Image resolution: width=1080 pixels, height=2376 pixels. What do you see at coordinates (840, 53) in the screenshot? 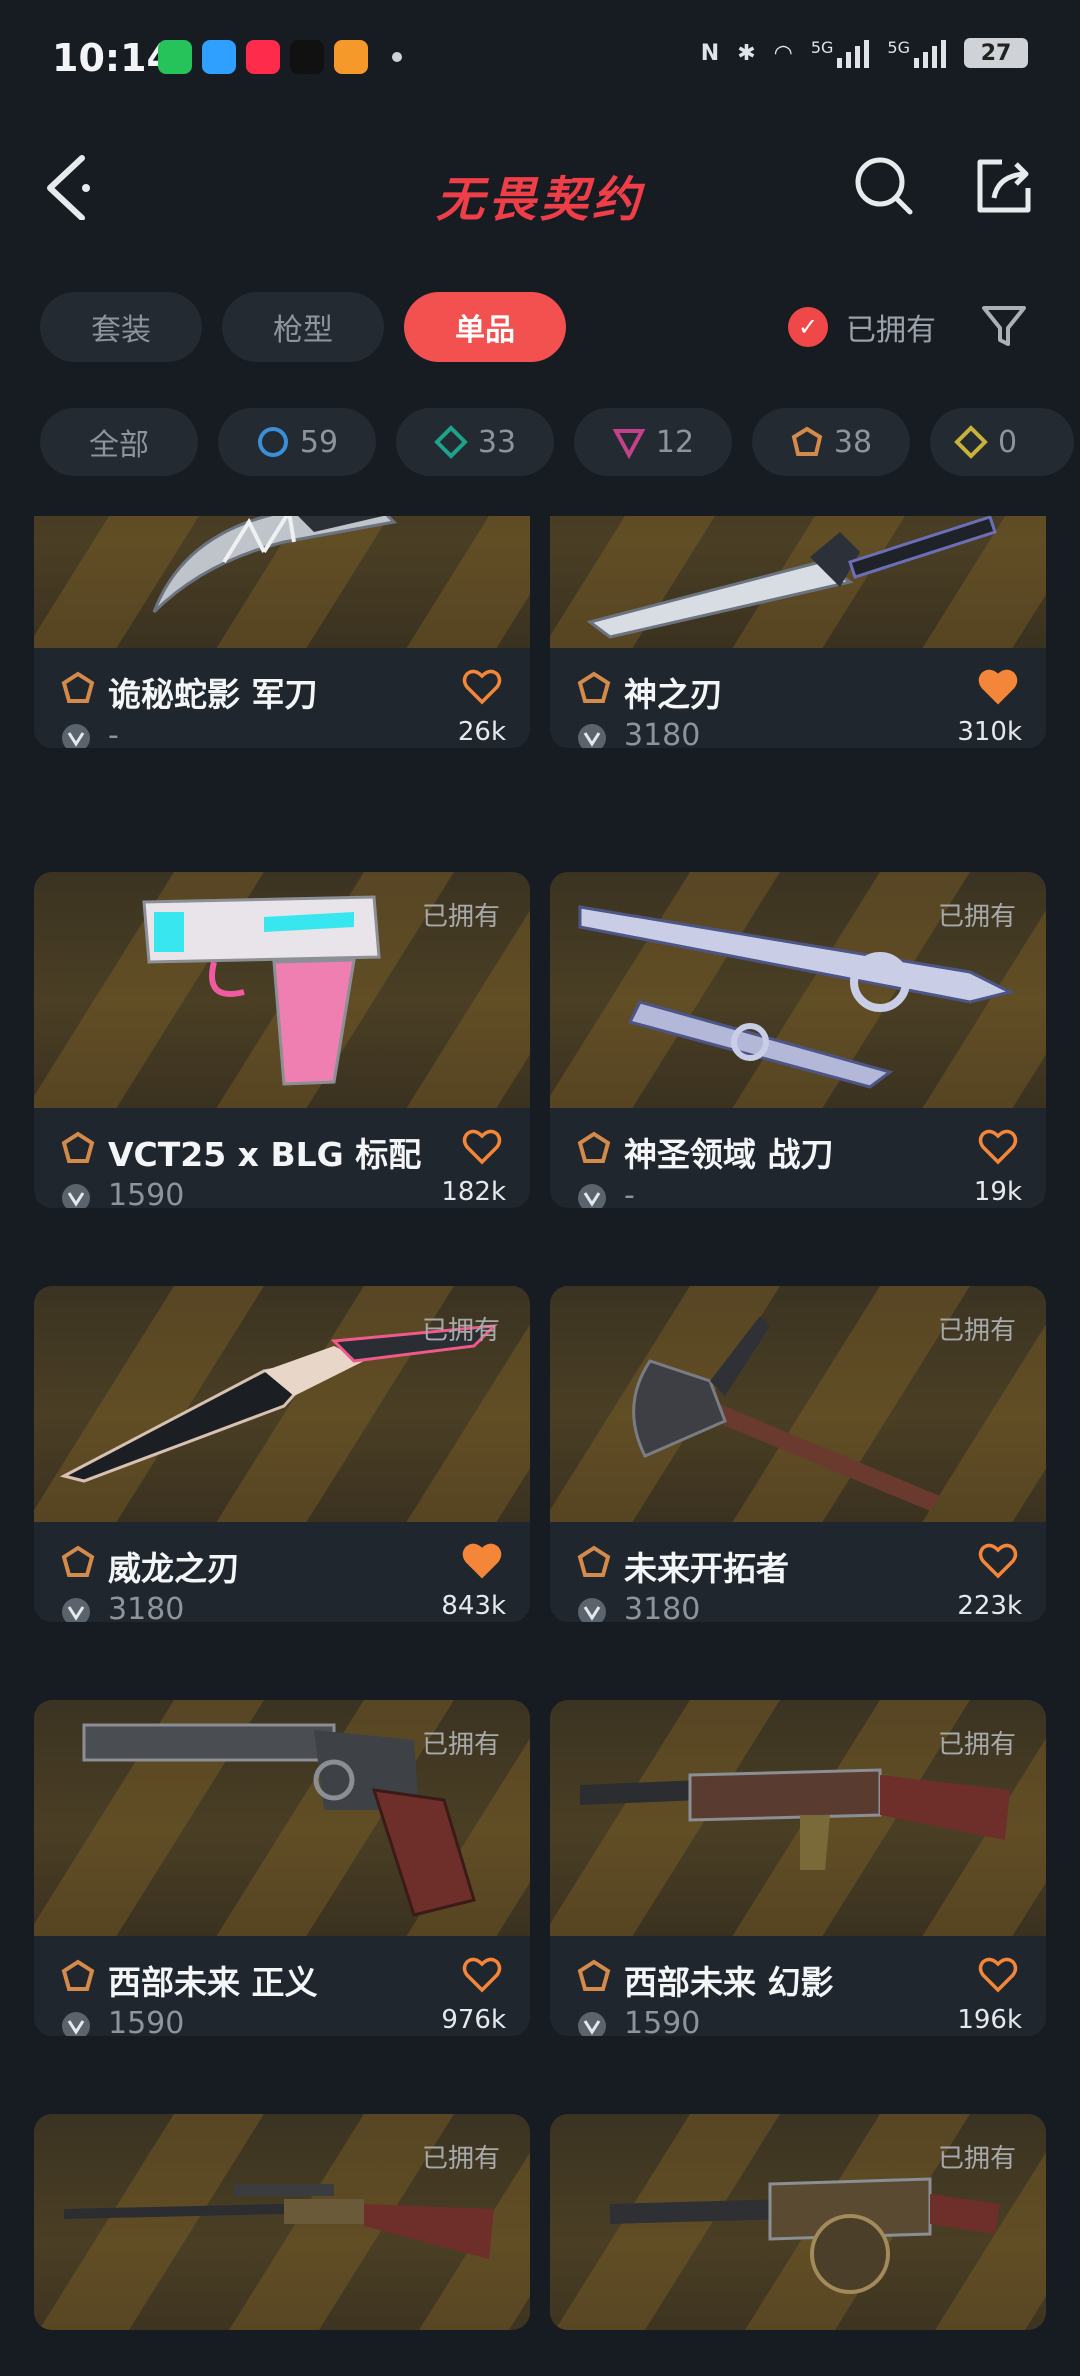
I see `signal-icon: 5G` at bounding box center [840, 53].